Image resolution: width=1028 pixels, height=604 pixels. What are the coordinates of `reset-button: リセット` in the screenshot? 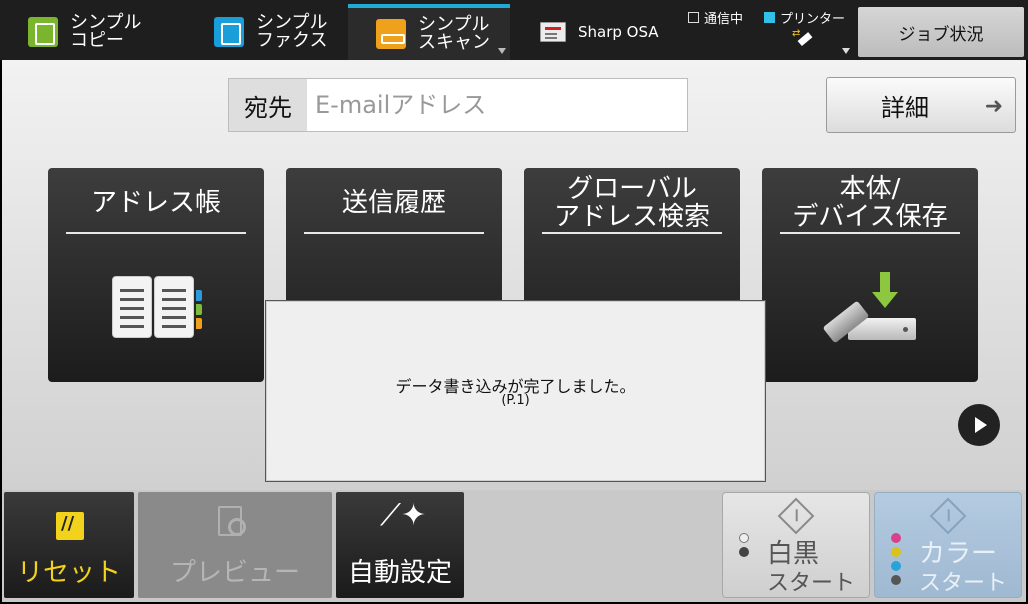 It's located at (69, 545).